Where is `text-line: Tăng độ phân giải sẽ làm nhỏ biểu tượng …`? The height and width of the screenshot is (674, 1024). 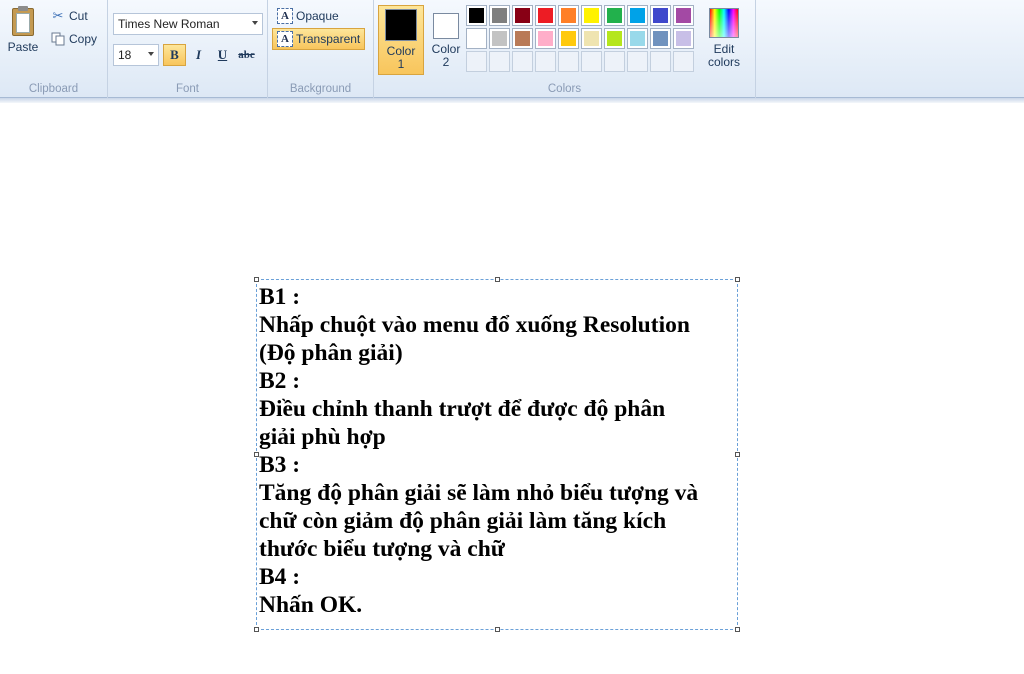 text-line: Tăng độ phân giải sẽ làm nhỏ biểu tượng … is located at coordinates (479, 493).